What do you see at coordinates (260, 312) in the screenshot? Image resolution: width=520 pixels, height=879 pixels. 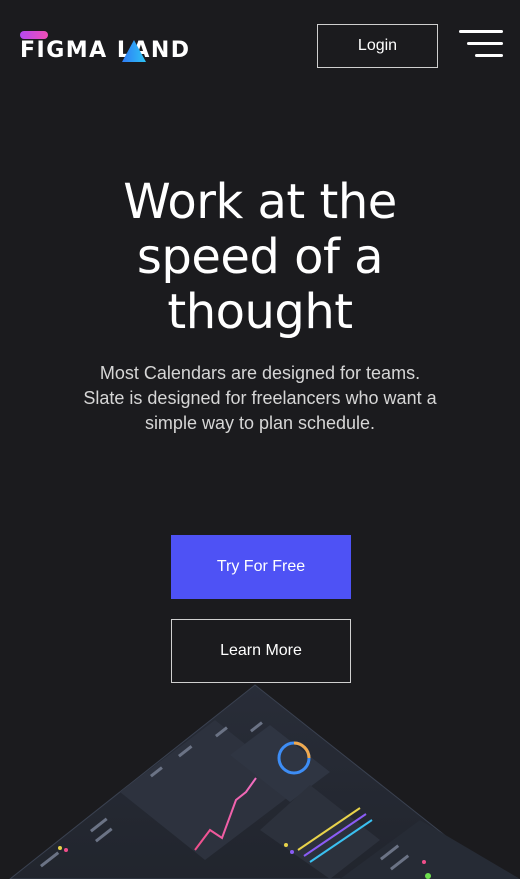 I see `hero-title-line: thought` at bounding box center [260, 312].